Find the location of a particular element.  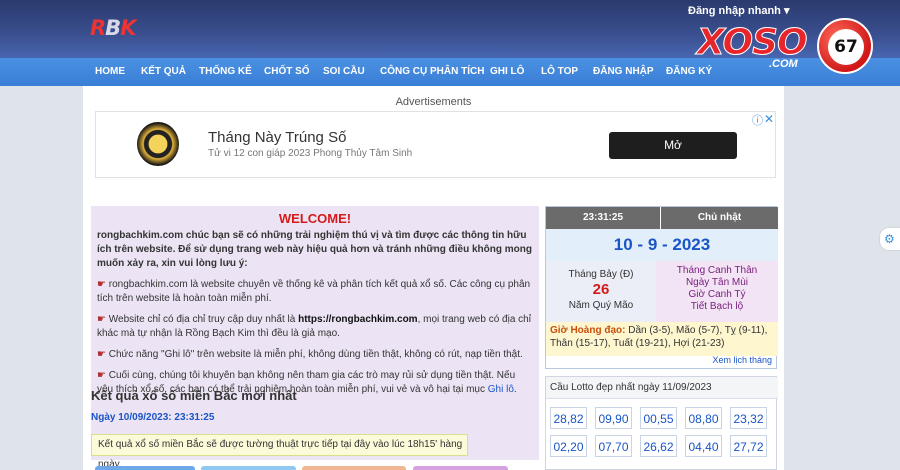

lunar-date: Tháng Bảy (Đ) 26 Năm Quý Mão is located at coordinates (601, 291).